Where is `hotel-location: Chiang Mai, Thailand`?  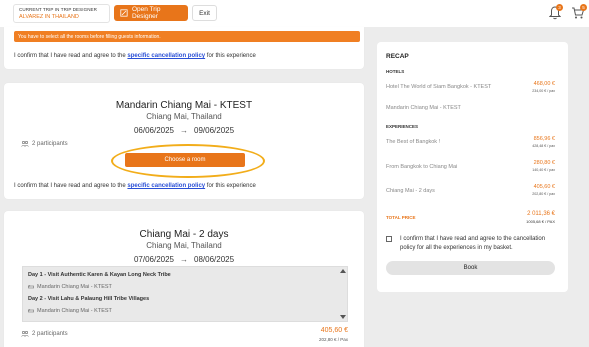
hotel-location: Chiang Mai, Thailand is located at coordinates (184, 116).